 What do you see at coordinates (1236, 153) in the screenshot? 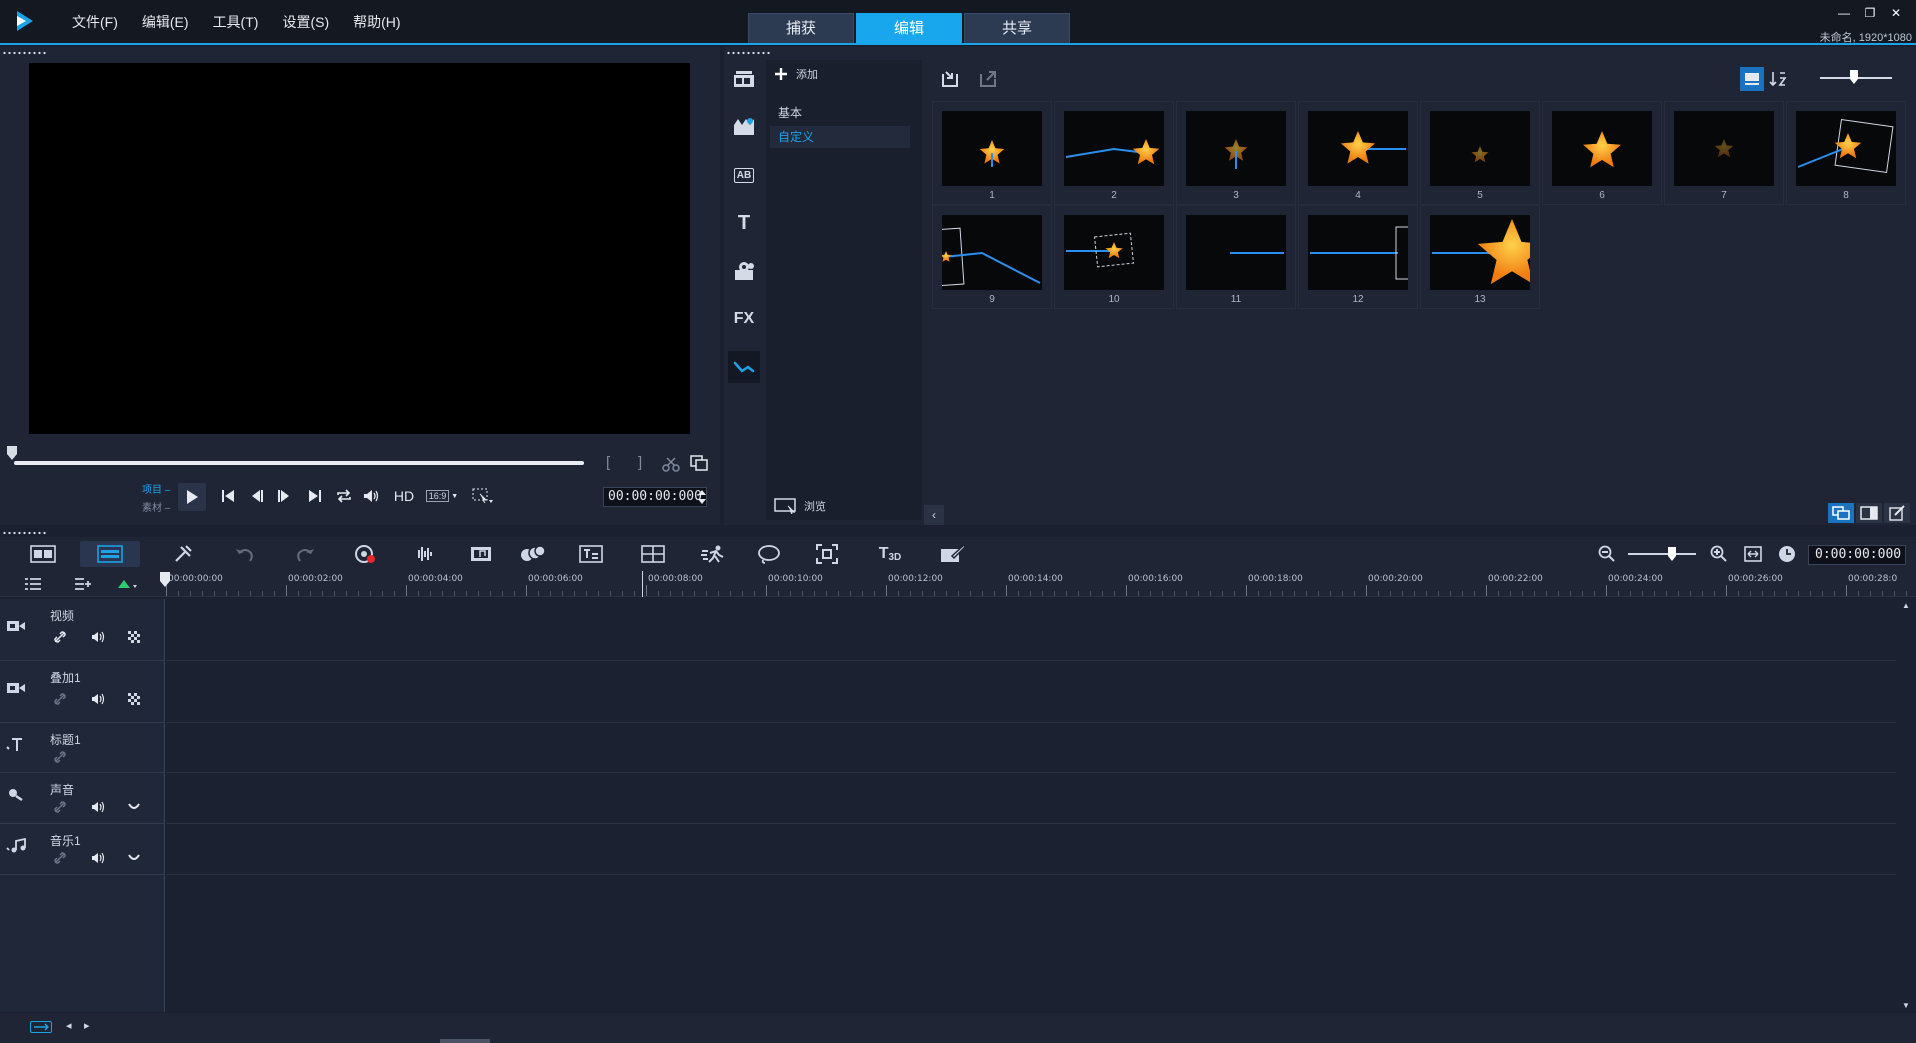
I see `path-thumbnail: 3` at bounding box center [1236, 153].